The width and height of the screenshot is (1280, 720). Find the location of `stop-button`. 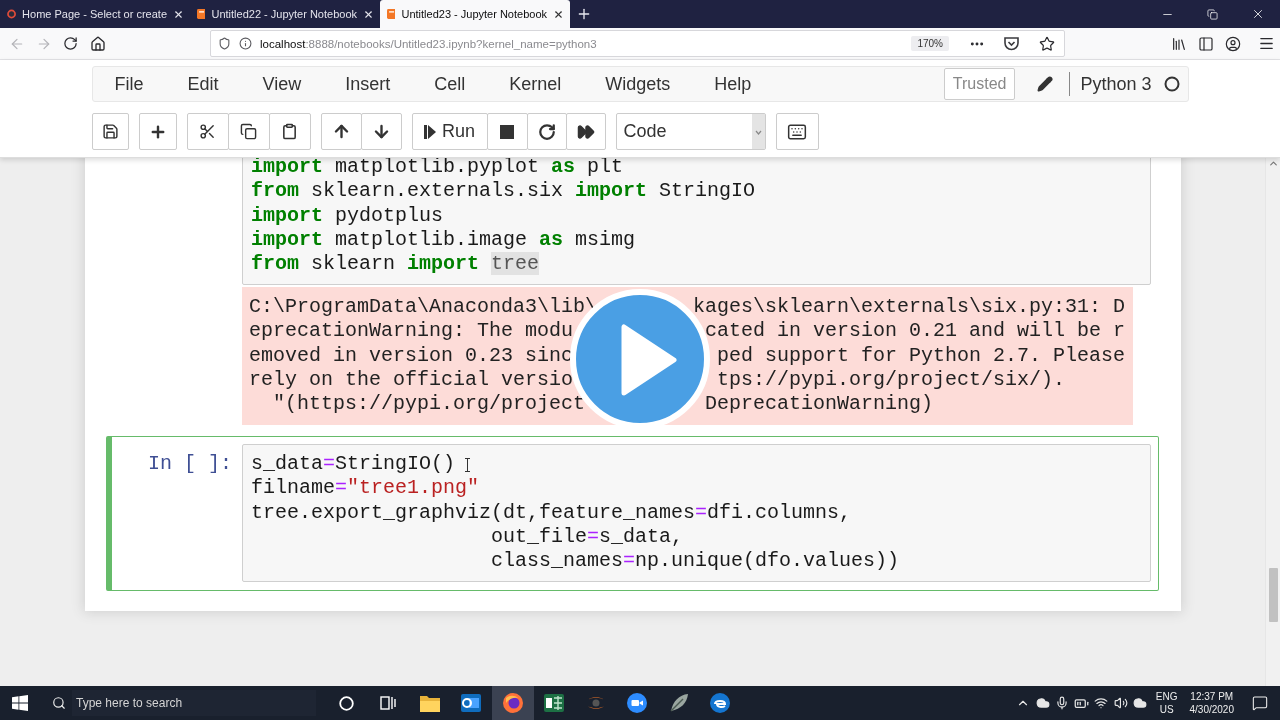

stop-button is located at coordinates (507, 131).